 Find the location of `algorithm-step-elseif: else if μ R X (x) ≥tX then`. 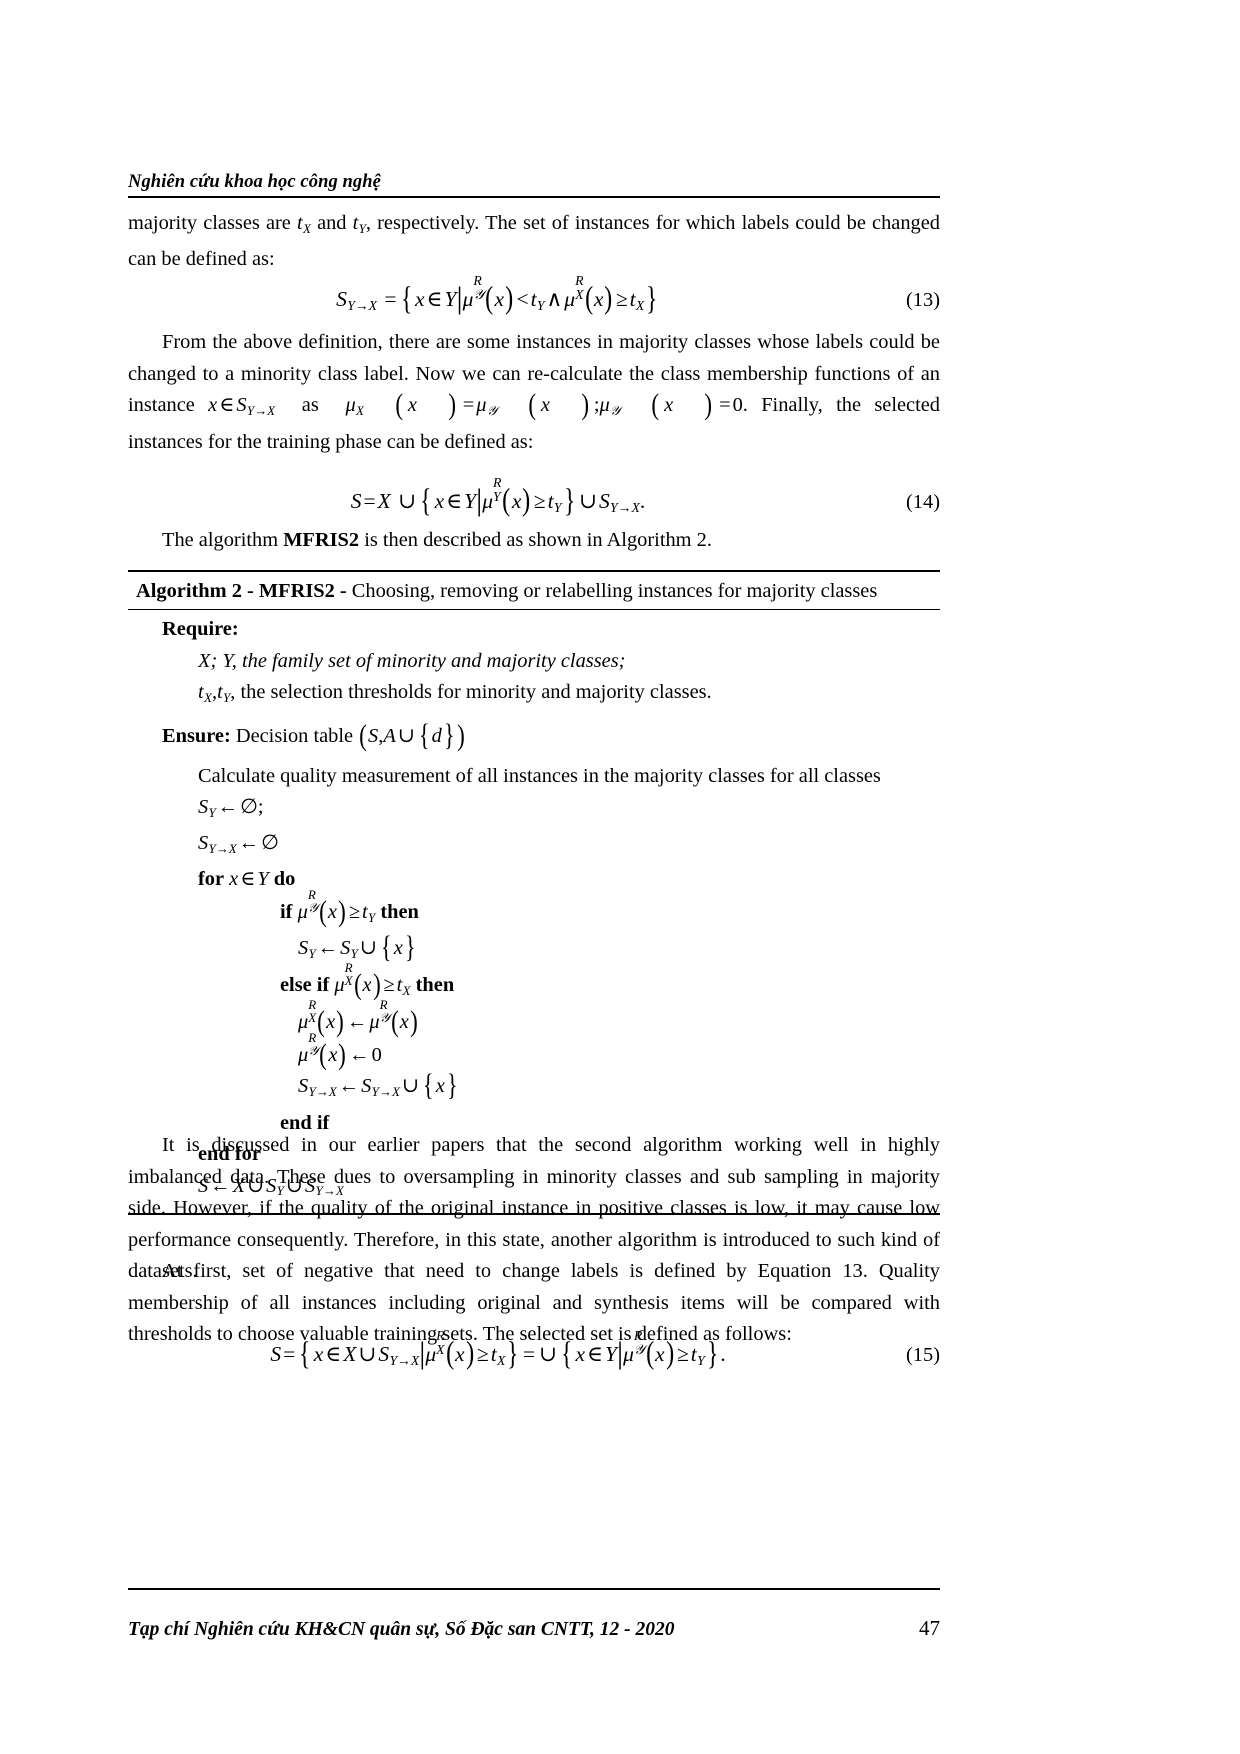

algorithm-step-elseif: else if μ R X (x) ≥tX then is located at coordinates (534, 982).